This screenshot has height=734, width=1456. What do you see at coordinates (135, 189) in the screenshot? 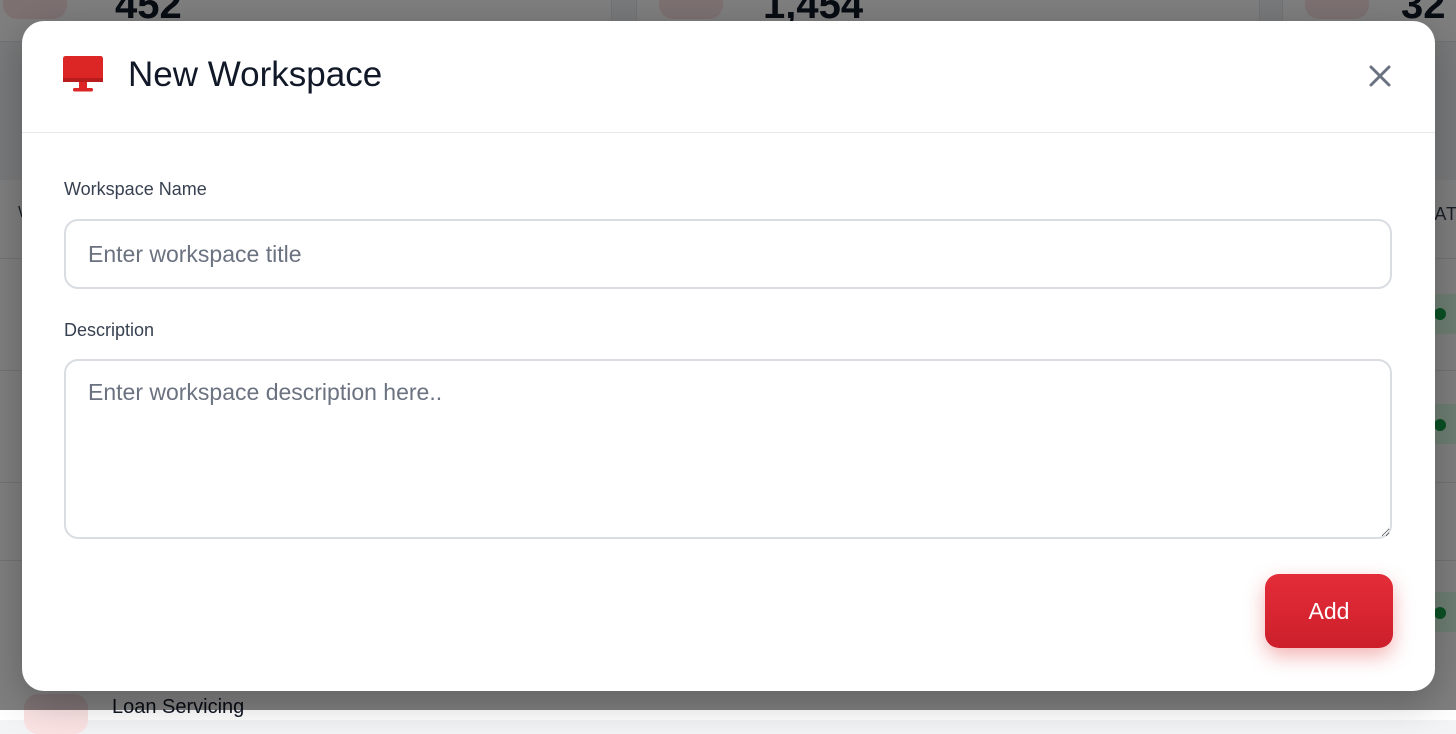
I see `workspace-name-label: Workspace Name` at bounding box center [135, 189].